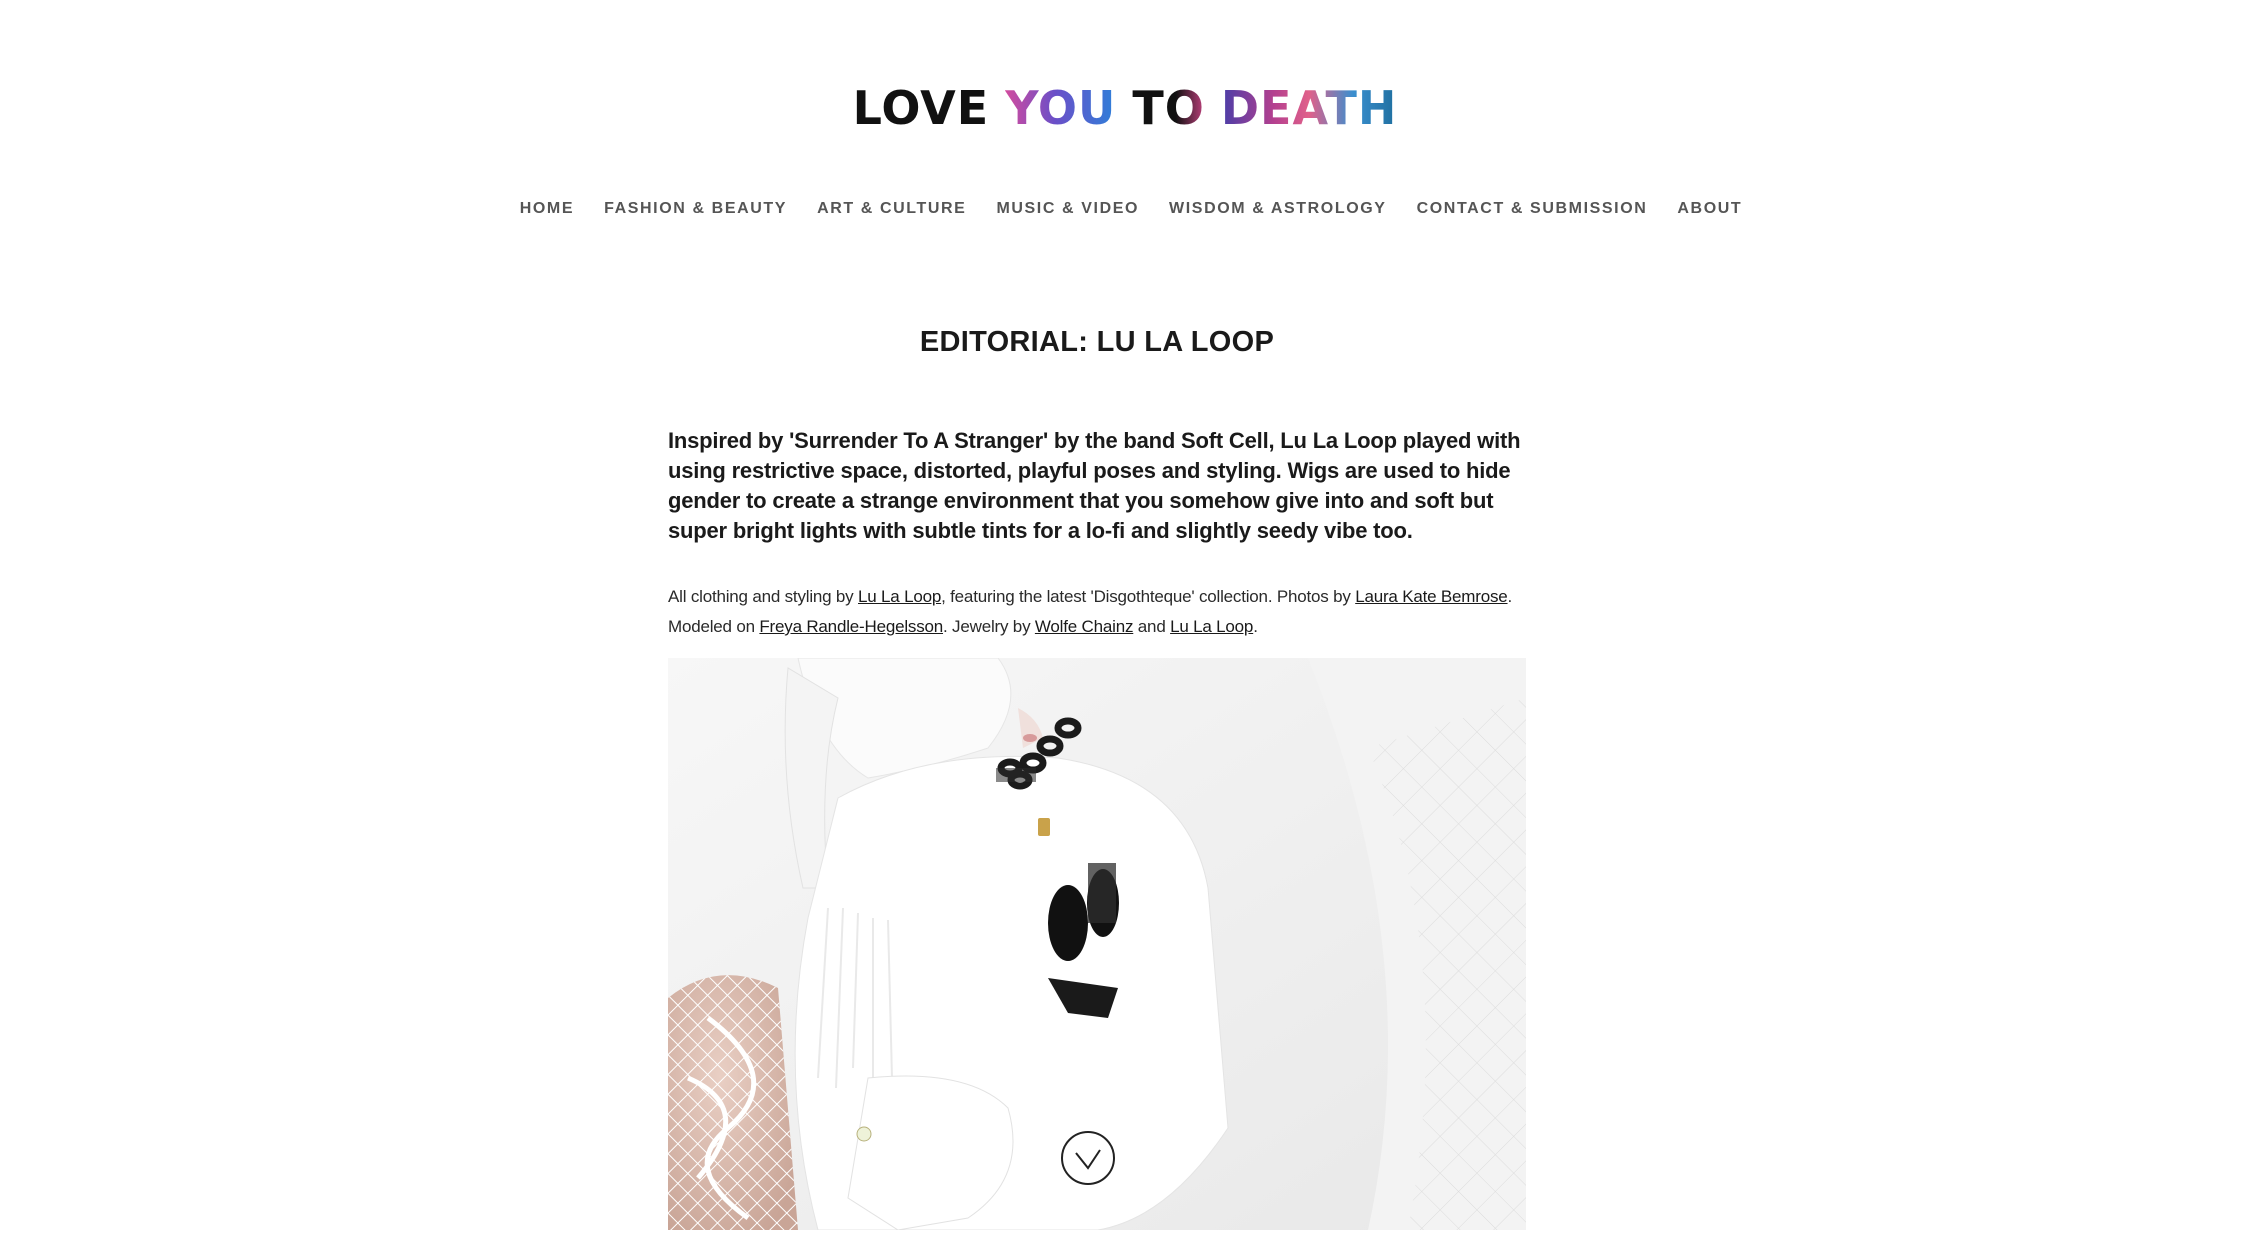 The width and height of the screenshot is (2250, 1250). Describe the element at coordinates (899, 596) in the screenshot. I see `credit-link-lu-la-loop: Lu La Loop` at that location.